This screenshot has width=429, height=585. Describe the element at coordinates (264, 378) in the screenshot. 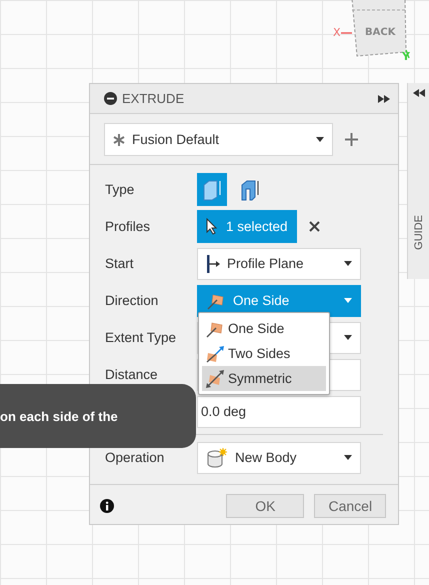

I see `menu-item: Symmetric` at that location.